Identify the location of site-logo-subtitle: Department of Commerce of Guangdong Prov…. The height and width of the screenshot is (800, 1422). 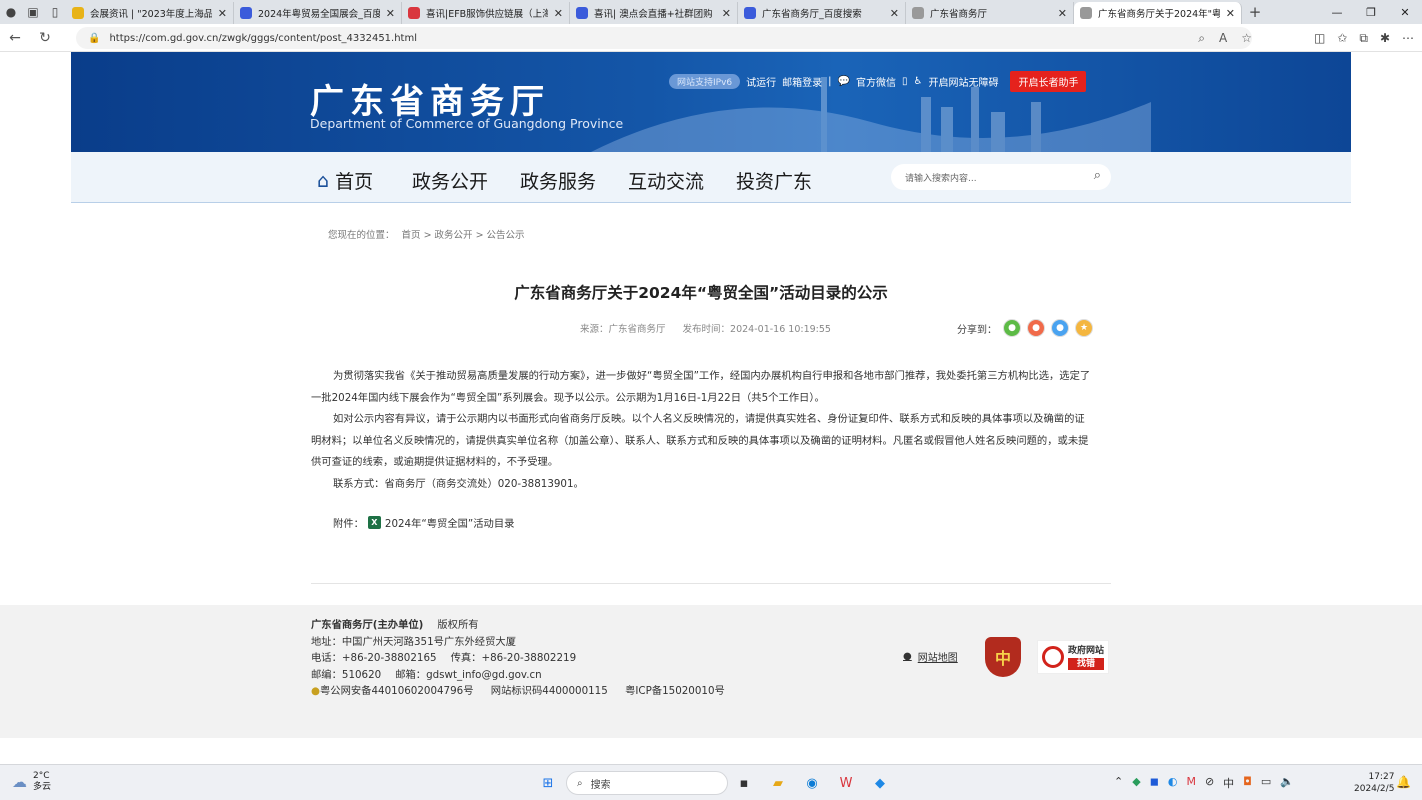
(467, 123).